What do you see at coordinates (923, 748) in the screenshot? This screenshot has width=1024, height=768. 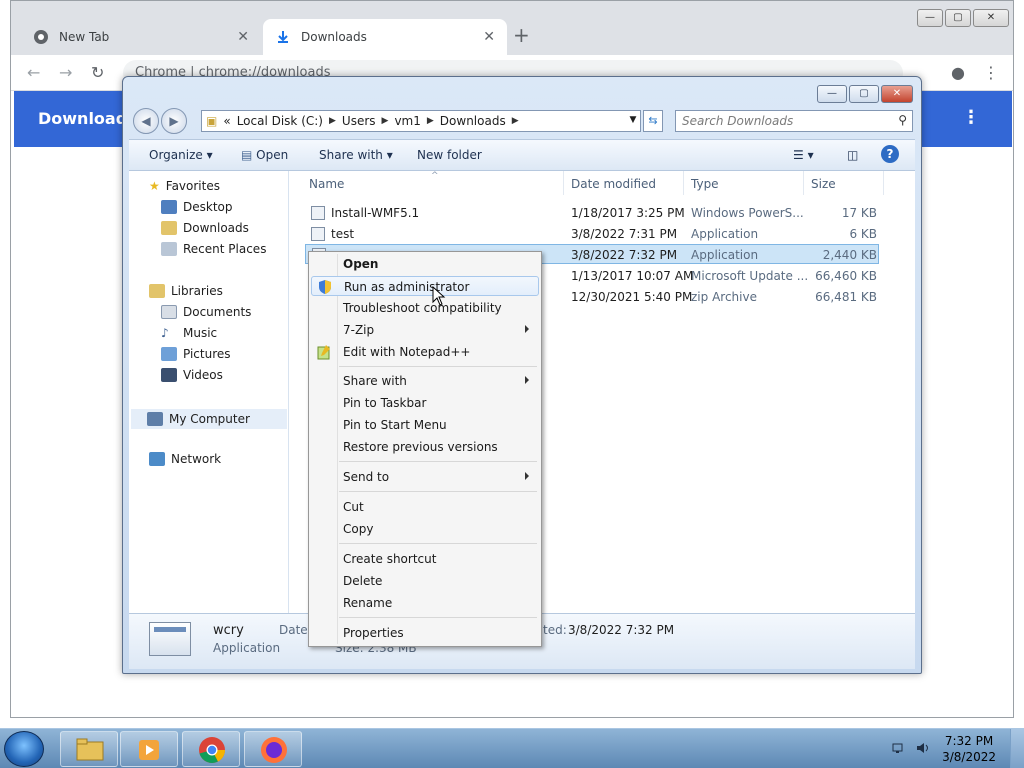 I see `volume-tray-icon` at bounding box center [923, 748].